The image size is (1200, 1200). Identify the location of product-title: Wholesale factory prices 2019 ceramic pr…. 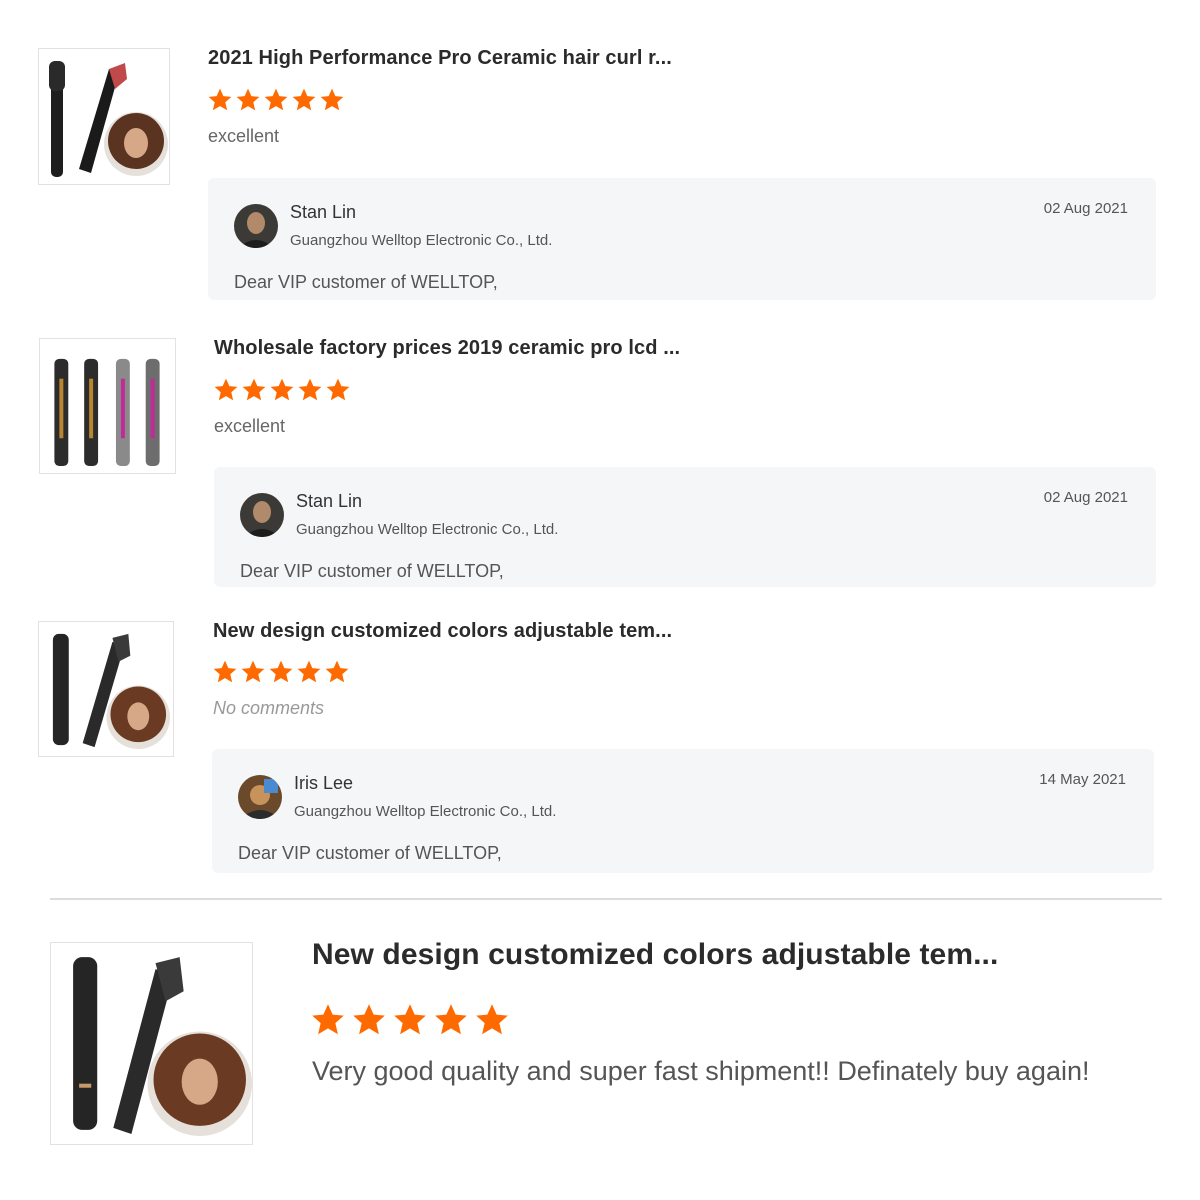
(447, 348).